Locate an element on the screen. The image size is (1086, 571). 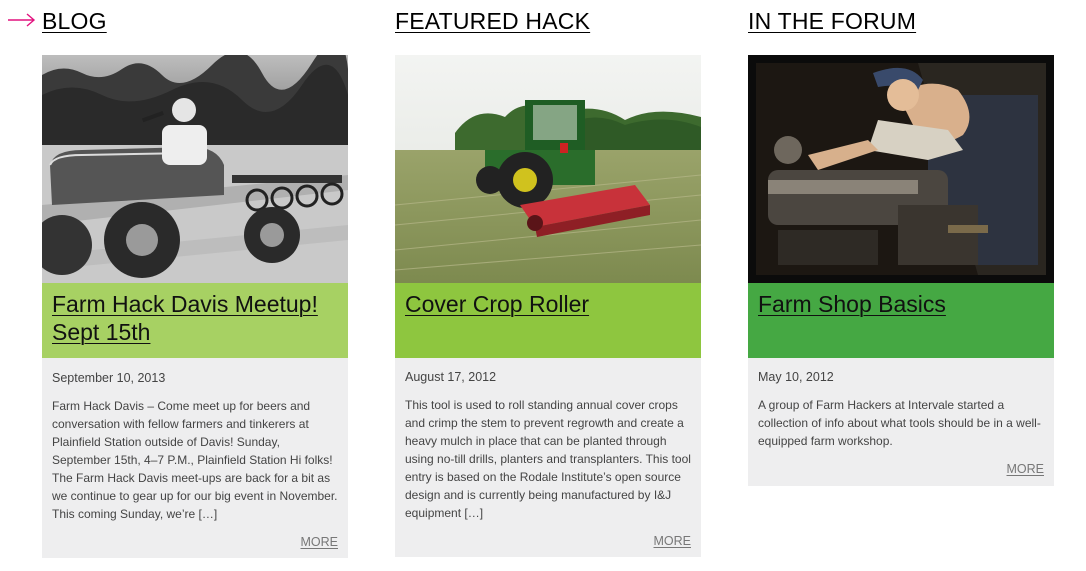
forum-post-title-link: Farm Shop Basics is located at coordinates (852, 304).